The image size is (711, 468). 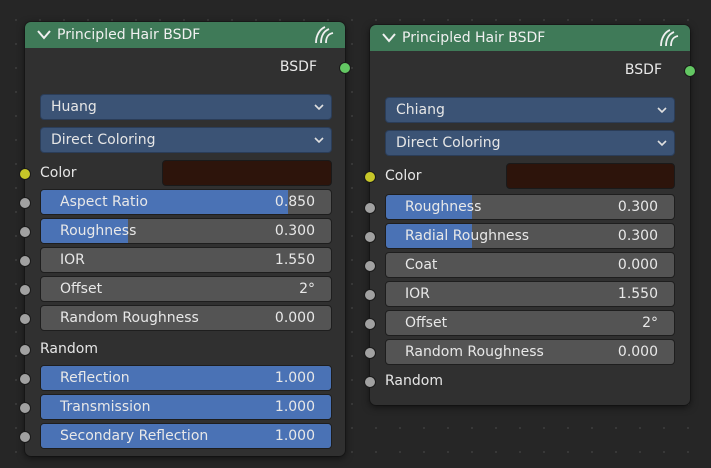 I want to click on transmission-field: Transmission 1.000, so click(x=186, y=407).